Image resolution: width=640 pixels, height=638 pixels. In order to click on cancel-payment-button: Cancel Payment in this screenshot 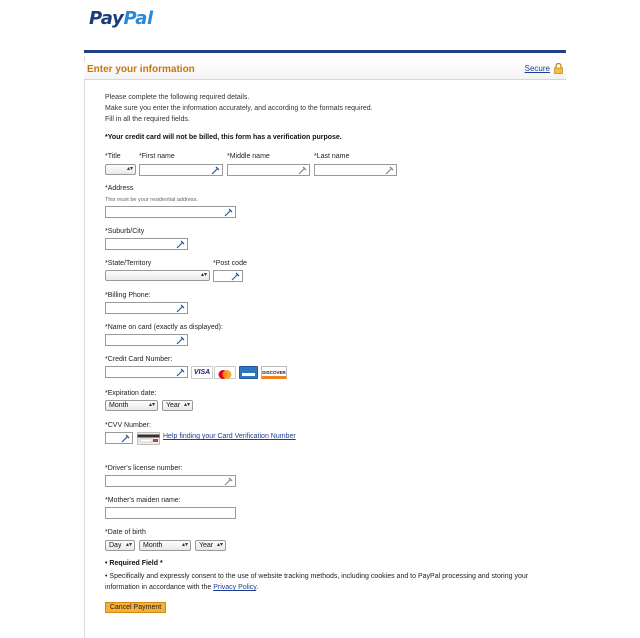, I will do `click(135, 607)`.